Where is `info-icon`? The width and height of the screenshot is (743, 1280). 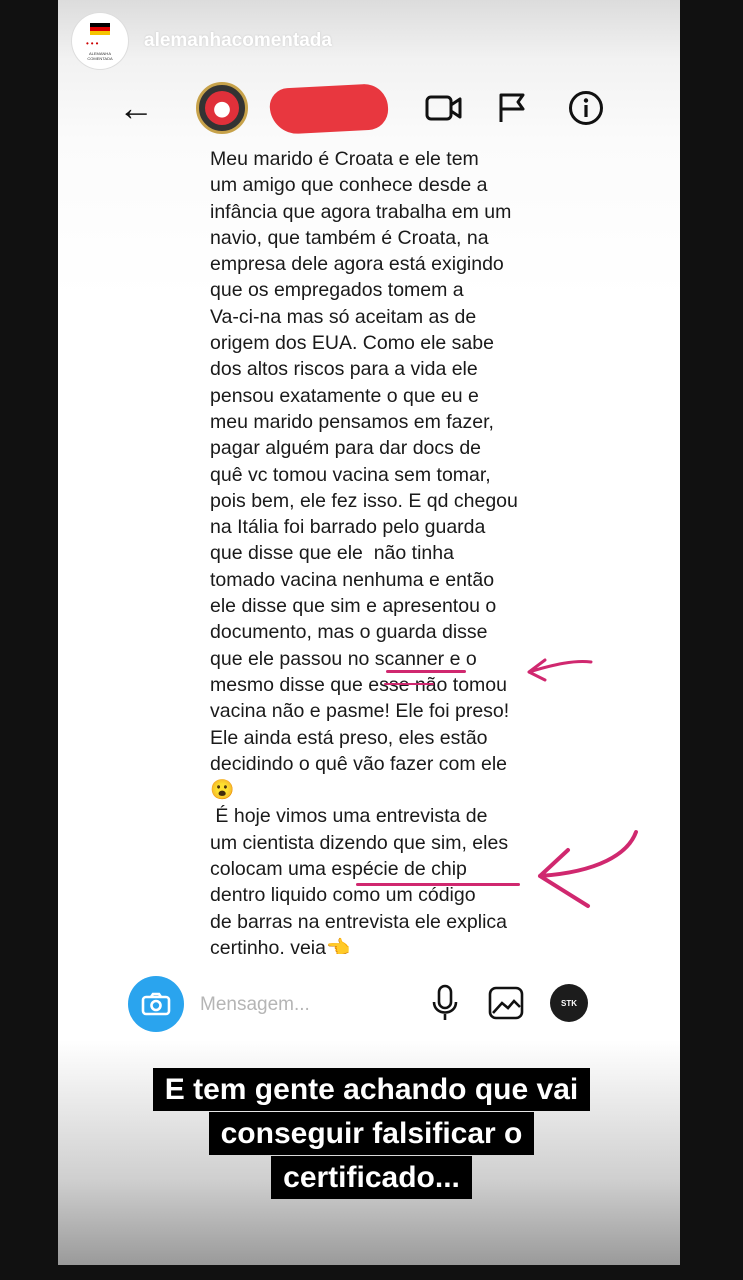 info-icon is located at coordinates (586, 108).